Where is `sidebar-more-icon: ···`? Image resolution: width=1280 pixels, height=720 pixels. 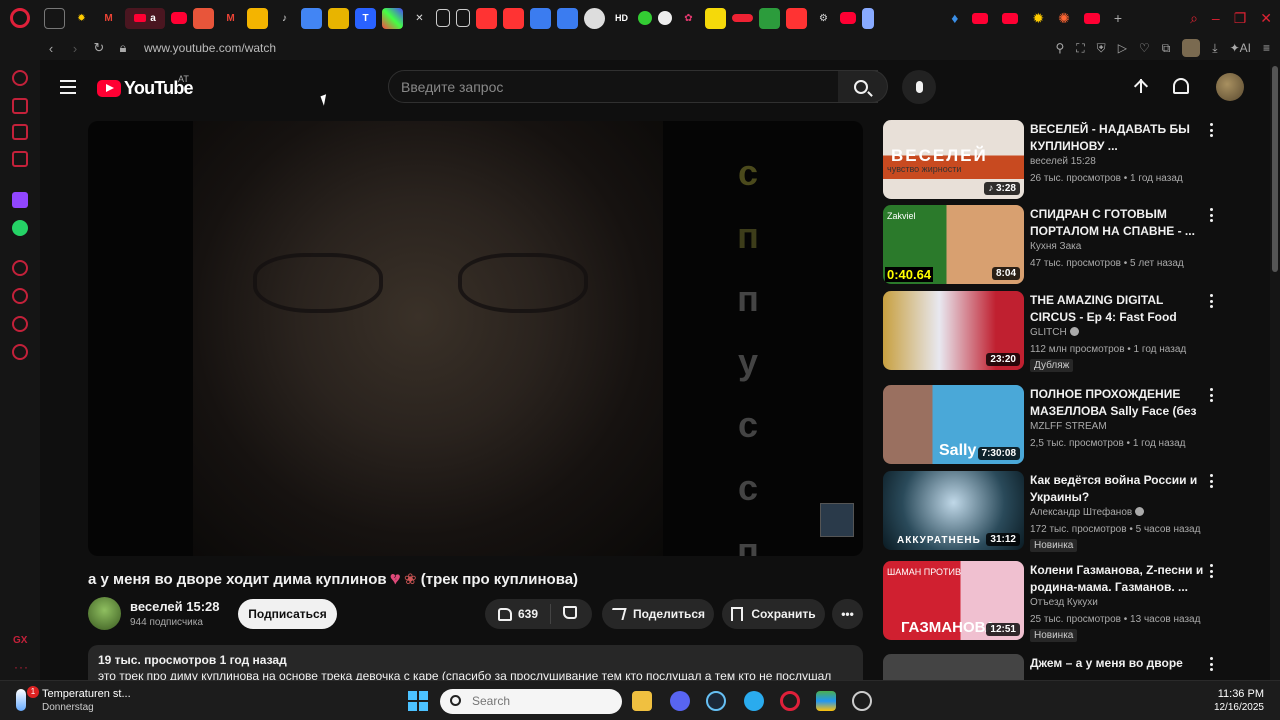
sidebar-more-icon: ··· is located at coordinates (21, 667).